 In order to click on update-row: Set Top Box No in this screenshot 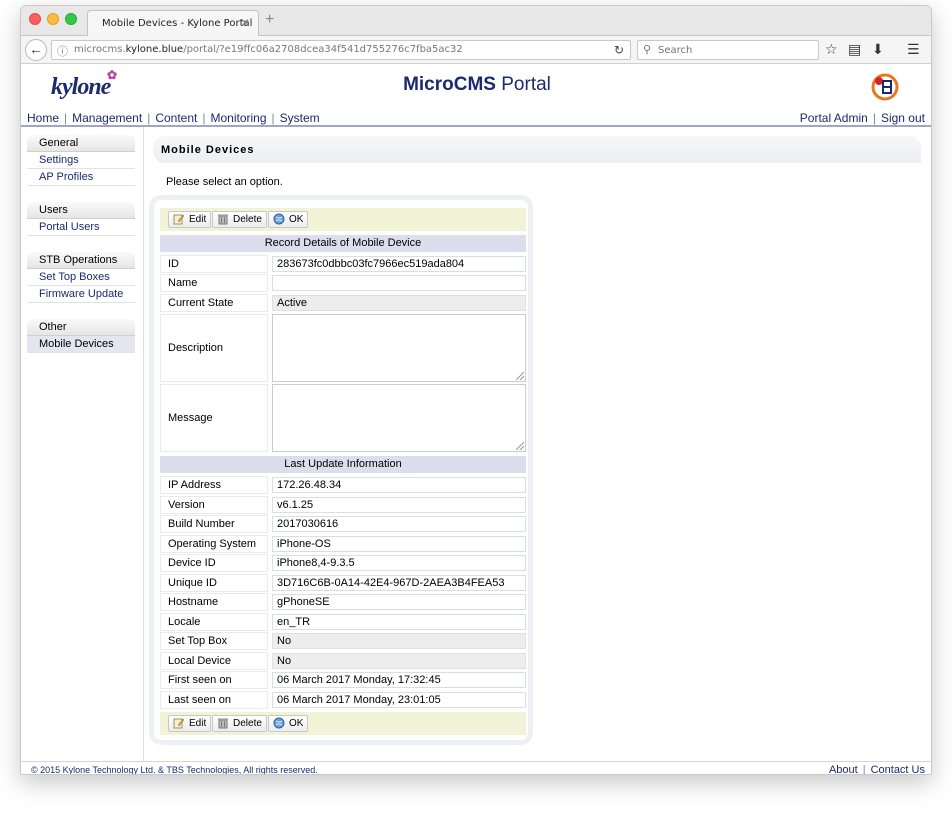, I will do `click(343, 641)`.